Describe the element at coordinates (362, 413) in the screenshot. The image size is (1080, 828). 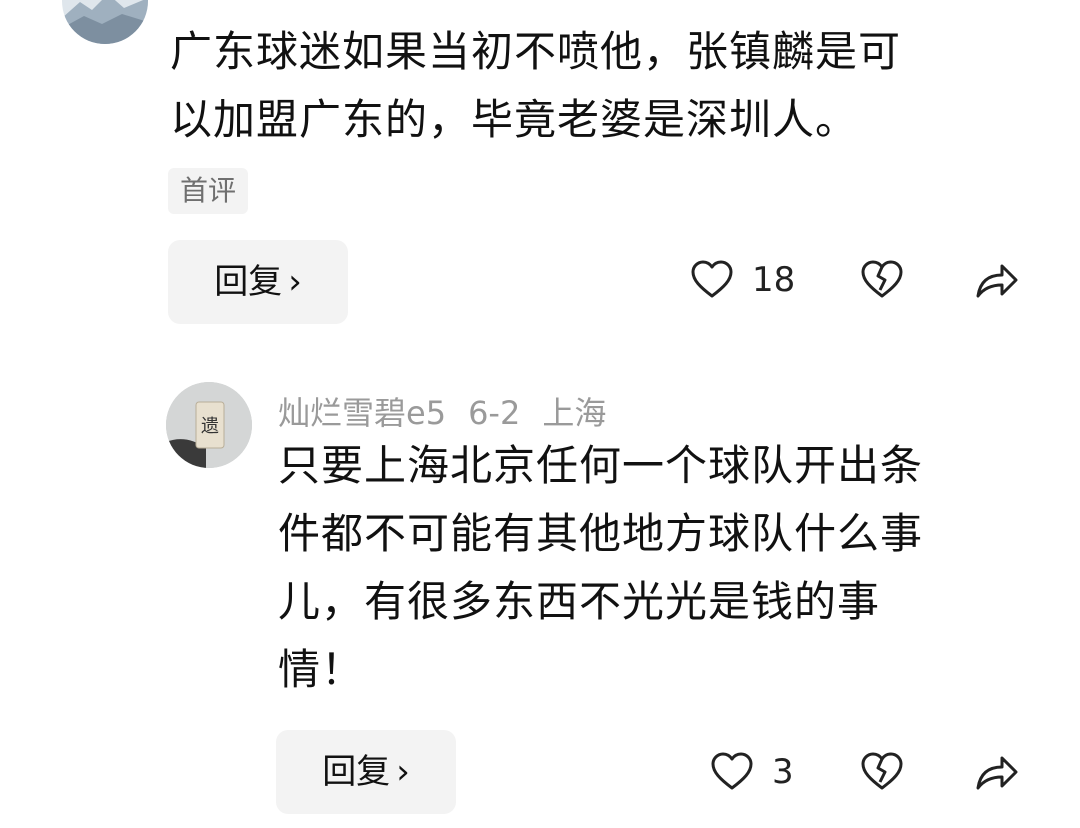
I see `username: 灿烂雪碧e5` at that location.